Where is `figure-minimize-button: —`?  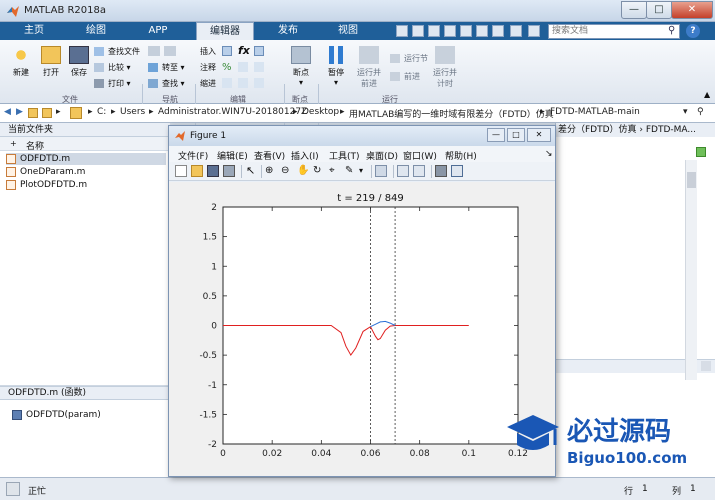
figure-minimize-button: — is located at coordinates (496, 135).